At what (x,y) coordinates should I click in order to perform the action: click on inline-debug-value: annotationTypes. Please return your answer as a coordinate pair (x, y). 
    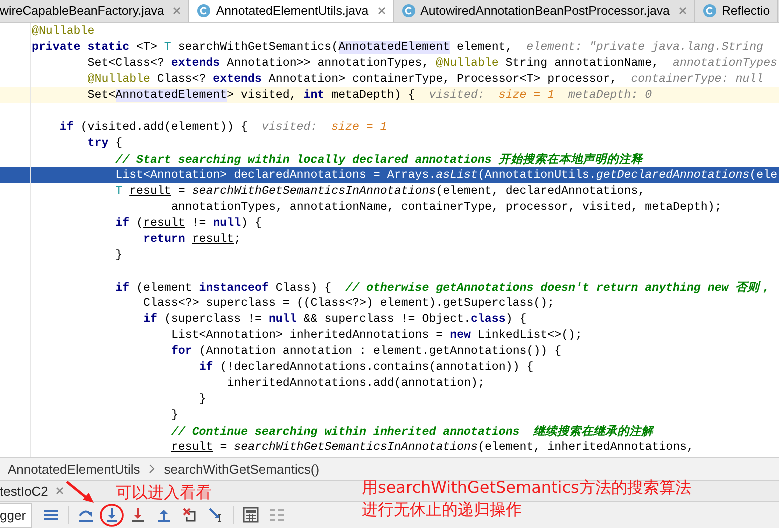
    Looking at the image, I should click on (725, 63).